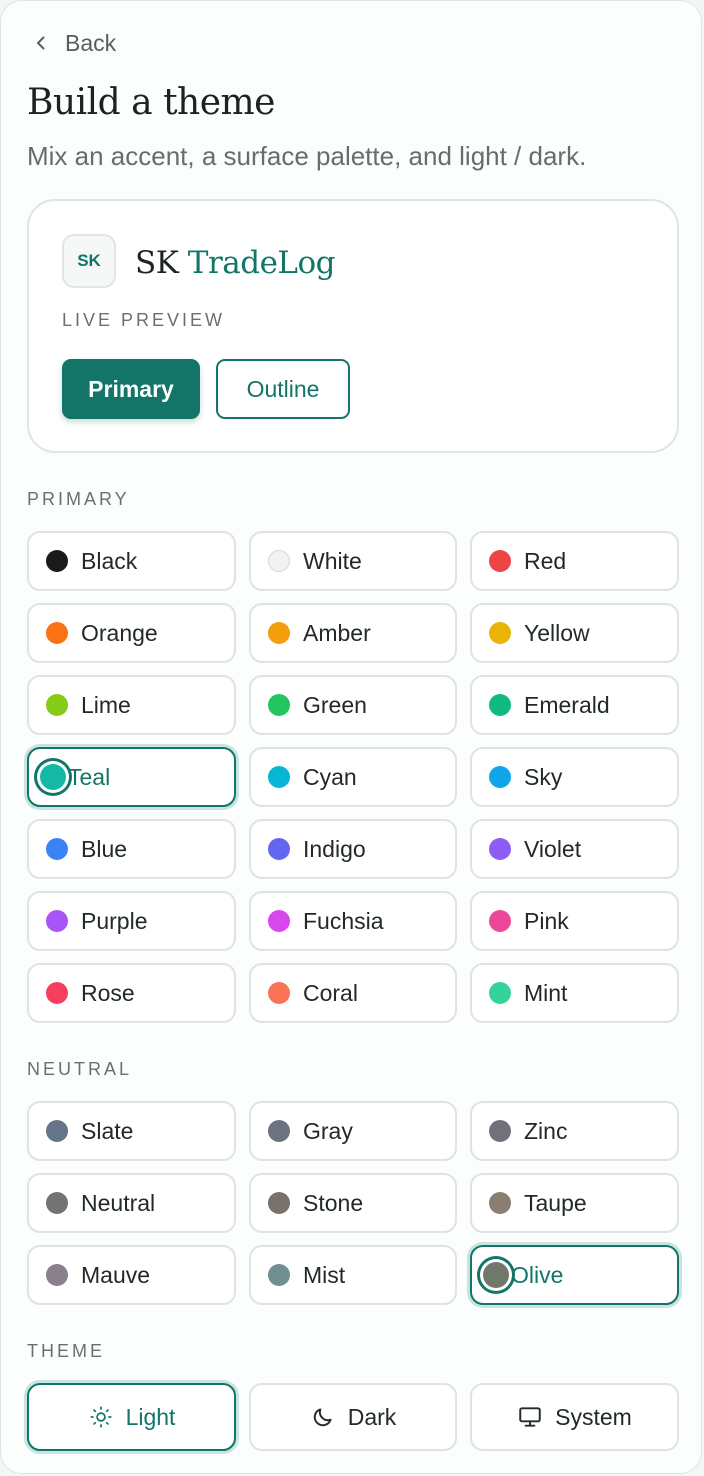 This screenshot has height=1476, width=704. Describe the element at coordinates (322, 1417) in the screenshot. I see `moon-icon` at that location.